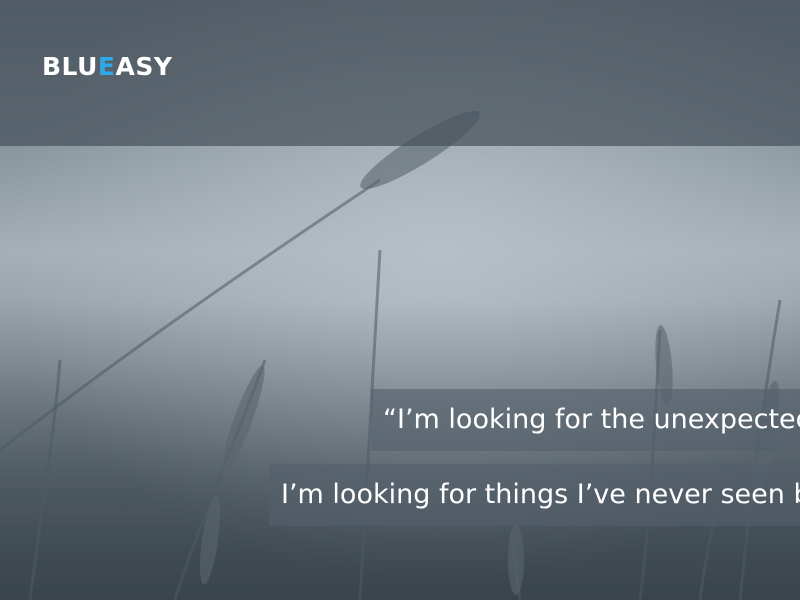  I want to click on brand-logo: BLUEASY, so click(107, 66).